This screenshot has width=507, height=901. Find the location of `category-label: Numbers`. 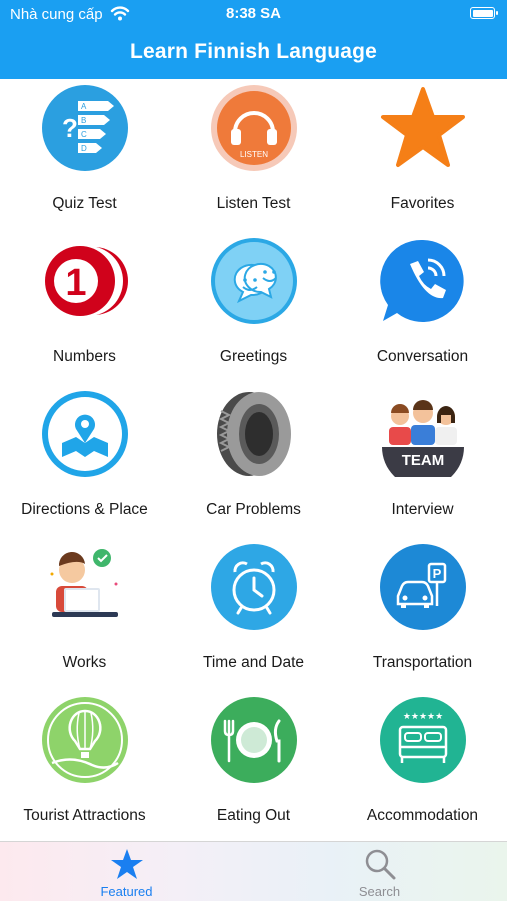

category-label: Numbers is located at coordinates (84, 356).